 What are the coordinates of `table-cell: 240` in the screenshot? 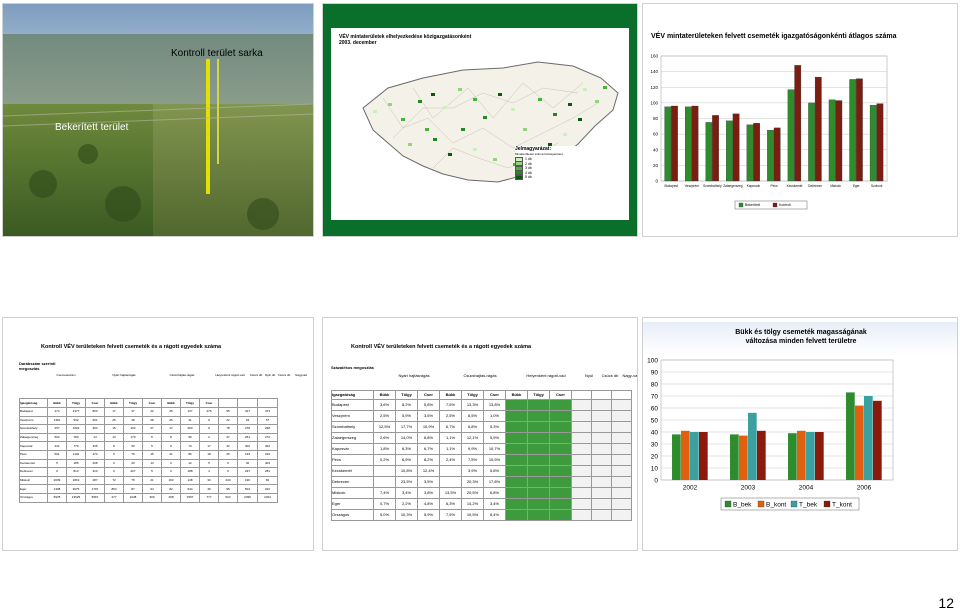 It's located at (228, 480).